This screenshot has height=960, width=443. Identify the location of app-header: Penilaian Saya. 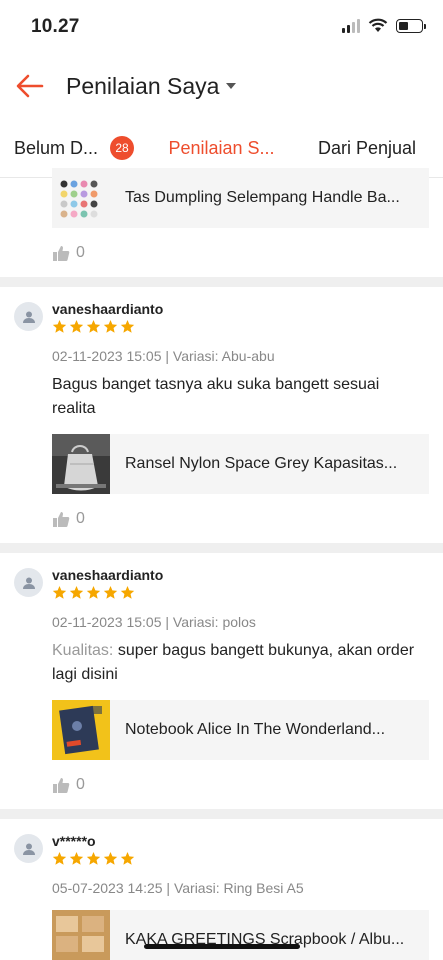
(221, 87).